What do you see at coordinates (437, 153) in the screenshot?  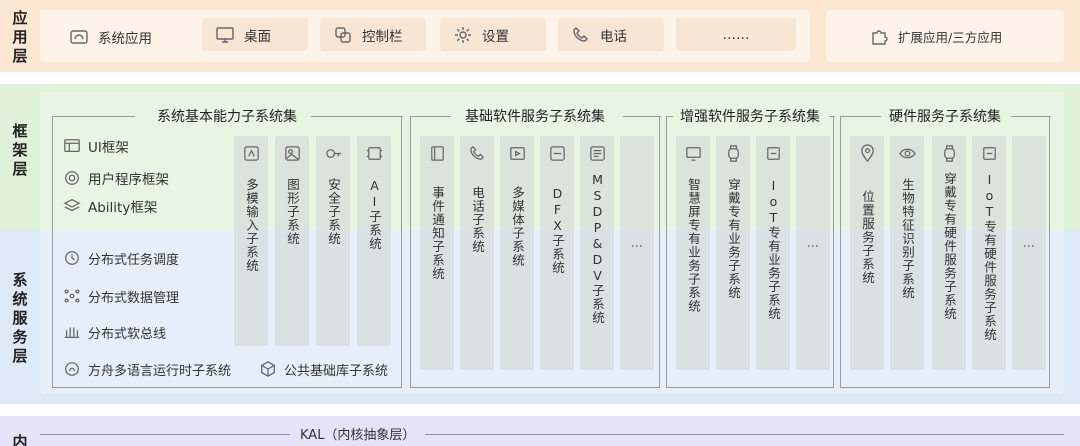 I see `notification-icon` at bounding box center [437, 153].